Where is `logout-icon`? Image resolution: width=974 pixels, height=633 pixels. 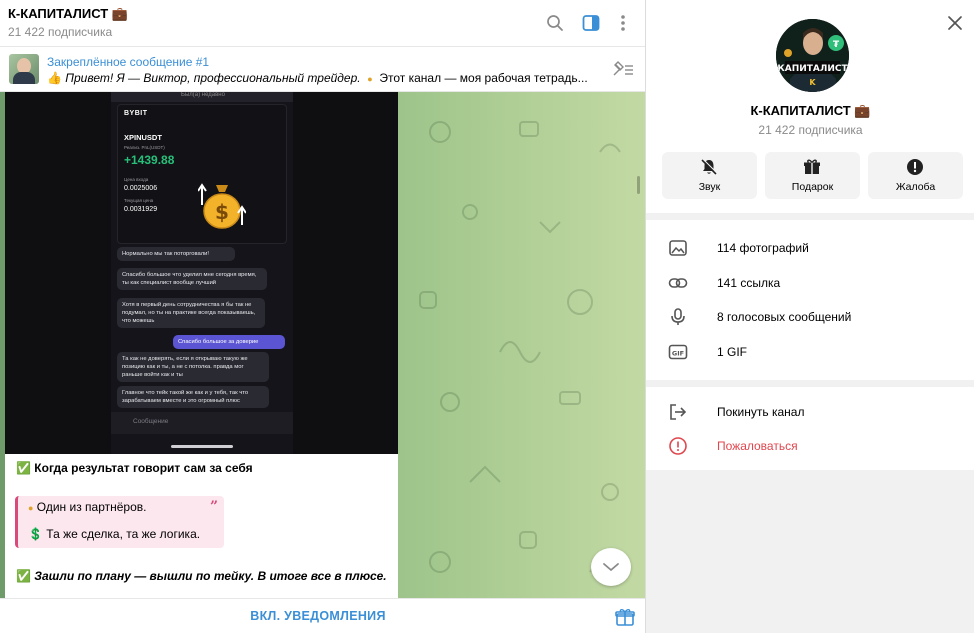 logout-icon is located at coordinates (678, 412).